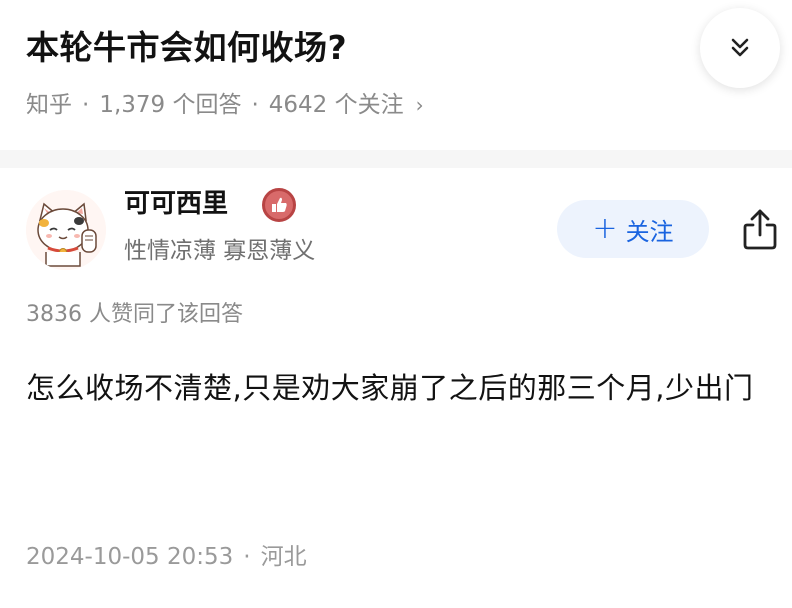 Image resolution: width=792 pixels, height=608 pixels. Describe the element at coordinates (396, 159) in the screenshot. I see `section-divider` at that location.